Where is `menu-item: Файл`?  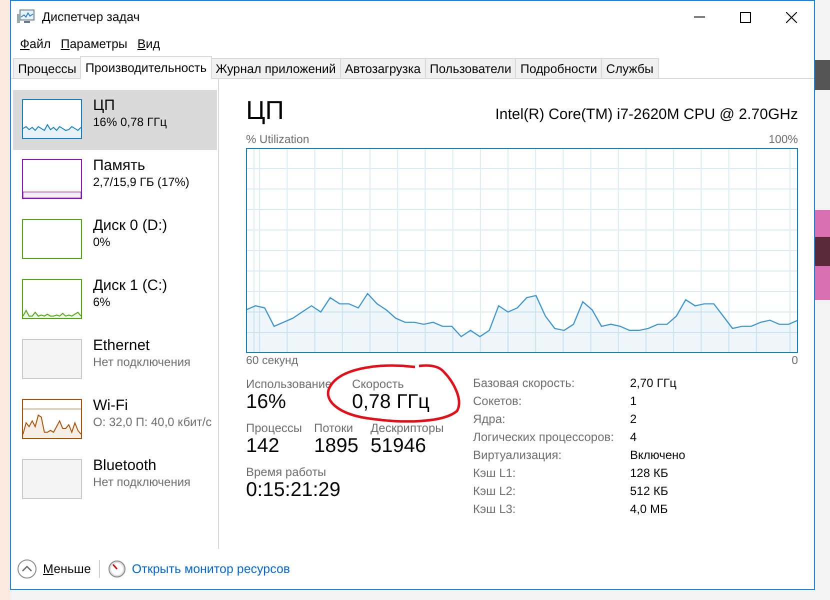
menu-item: Файл is located at coordinates (35, 44).